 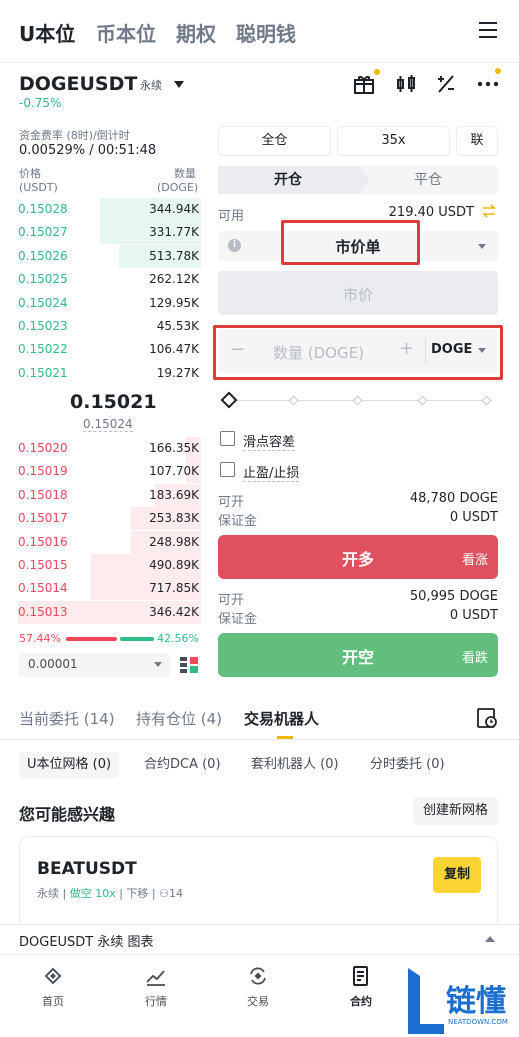 What do you see at coordinates (182, 765) in the screenshot?
I see `pill-dca: 合约DCA (0)` at bounding box center [182, 765].